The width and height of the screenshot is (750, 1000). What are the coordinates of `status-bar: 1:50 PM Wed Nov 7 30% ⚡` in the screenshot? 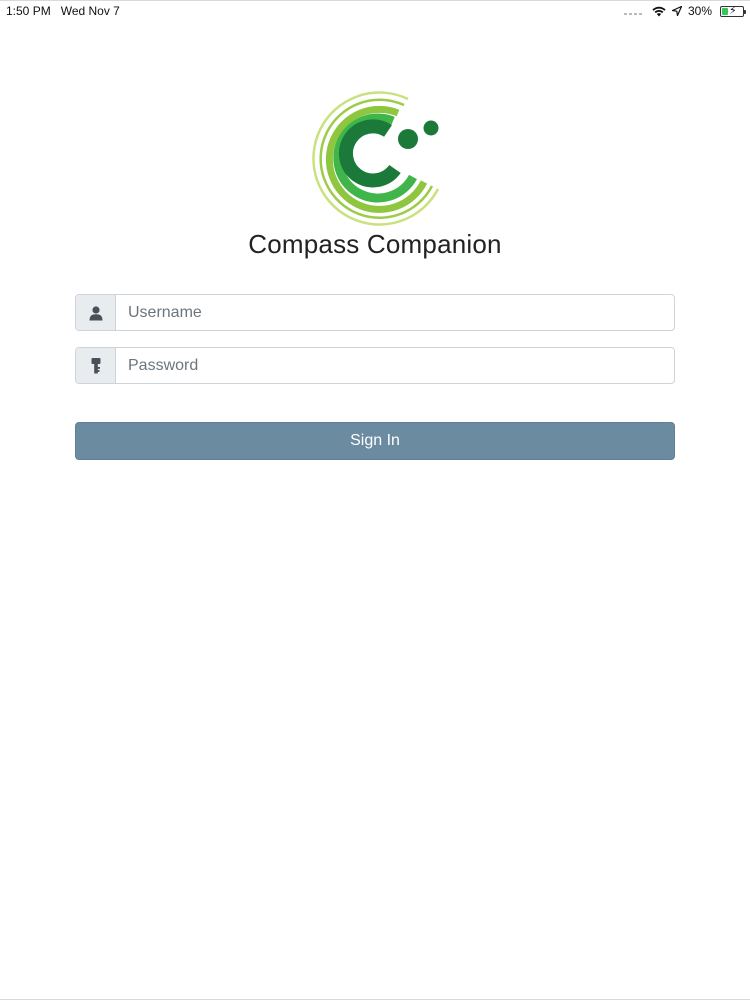 It's located at (375, 11).